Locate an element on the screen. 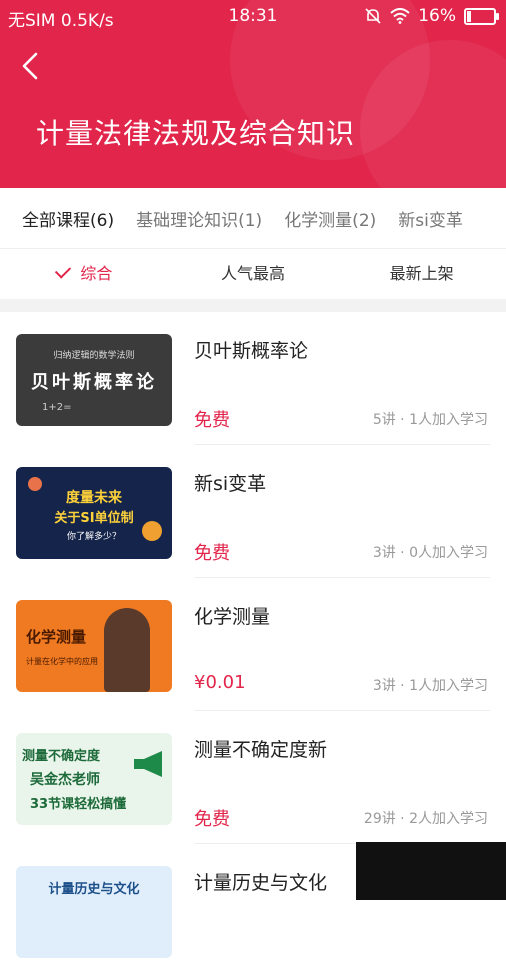  course-item: 化学测量 计量在化学中的应用 化学测量 ¥0.01 3讲 · 1人加入学习 is located at coordinates (253, 644).